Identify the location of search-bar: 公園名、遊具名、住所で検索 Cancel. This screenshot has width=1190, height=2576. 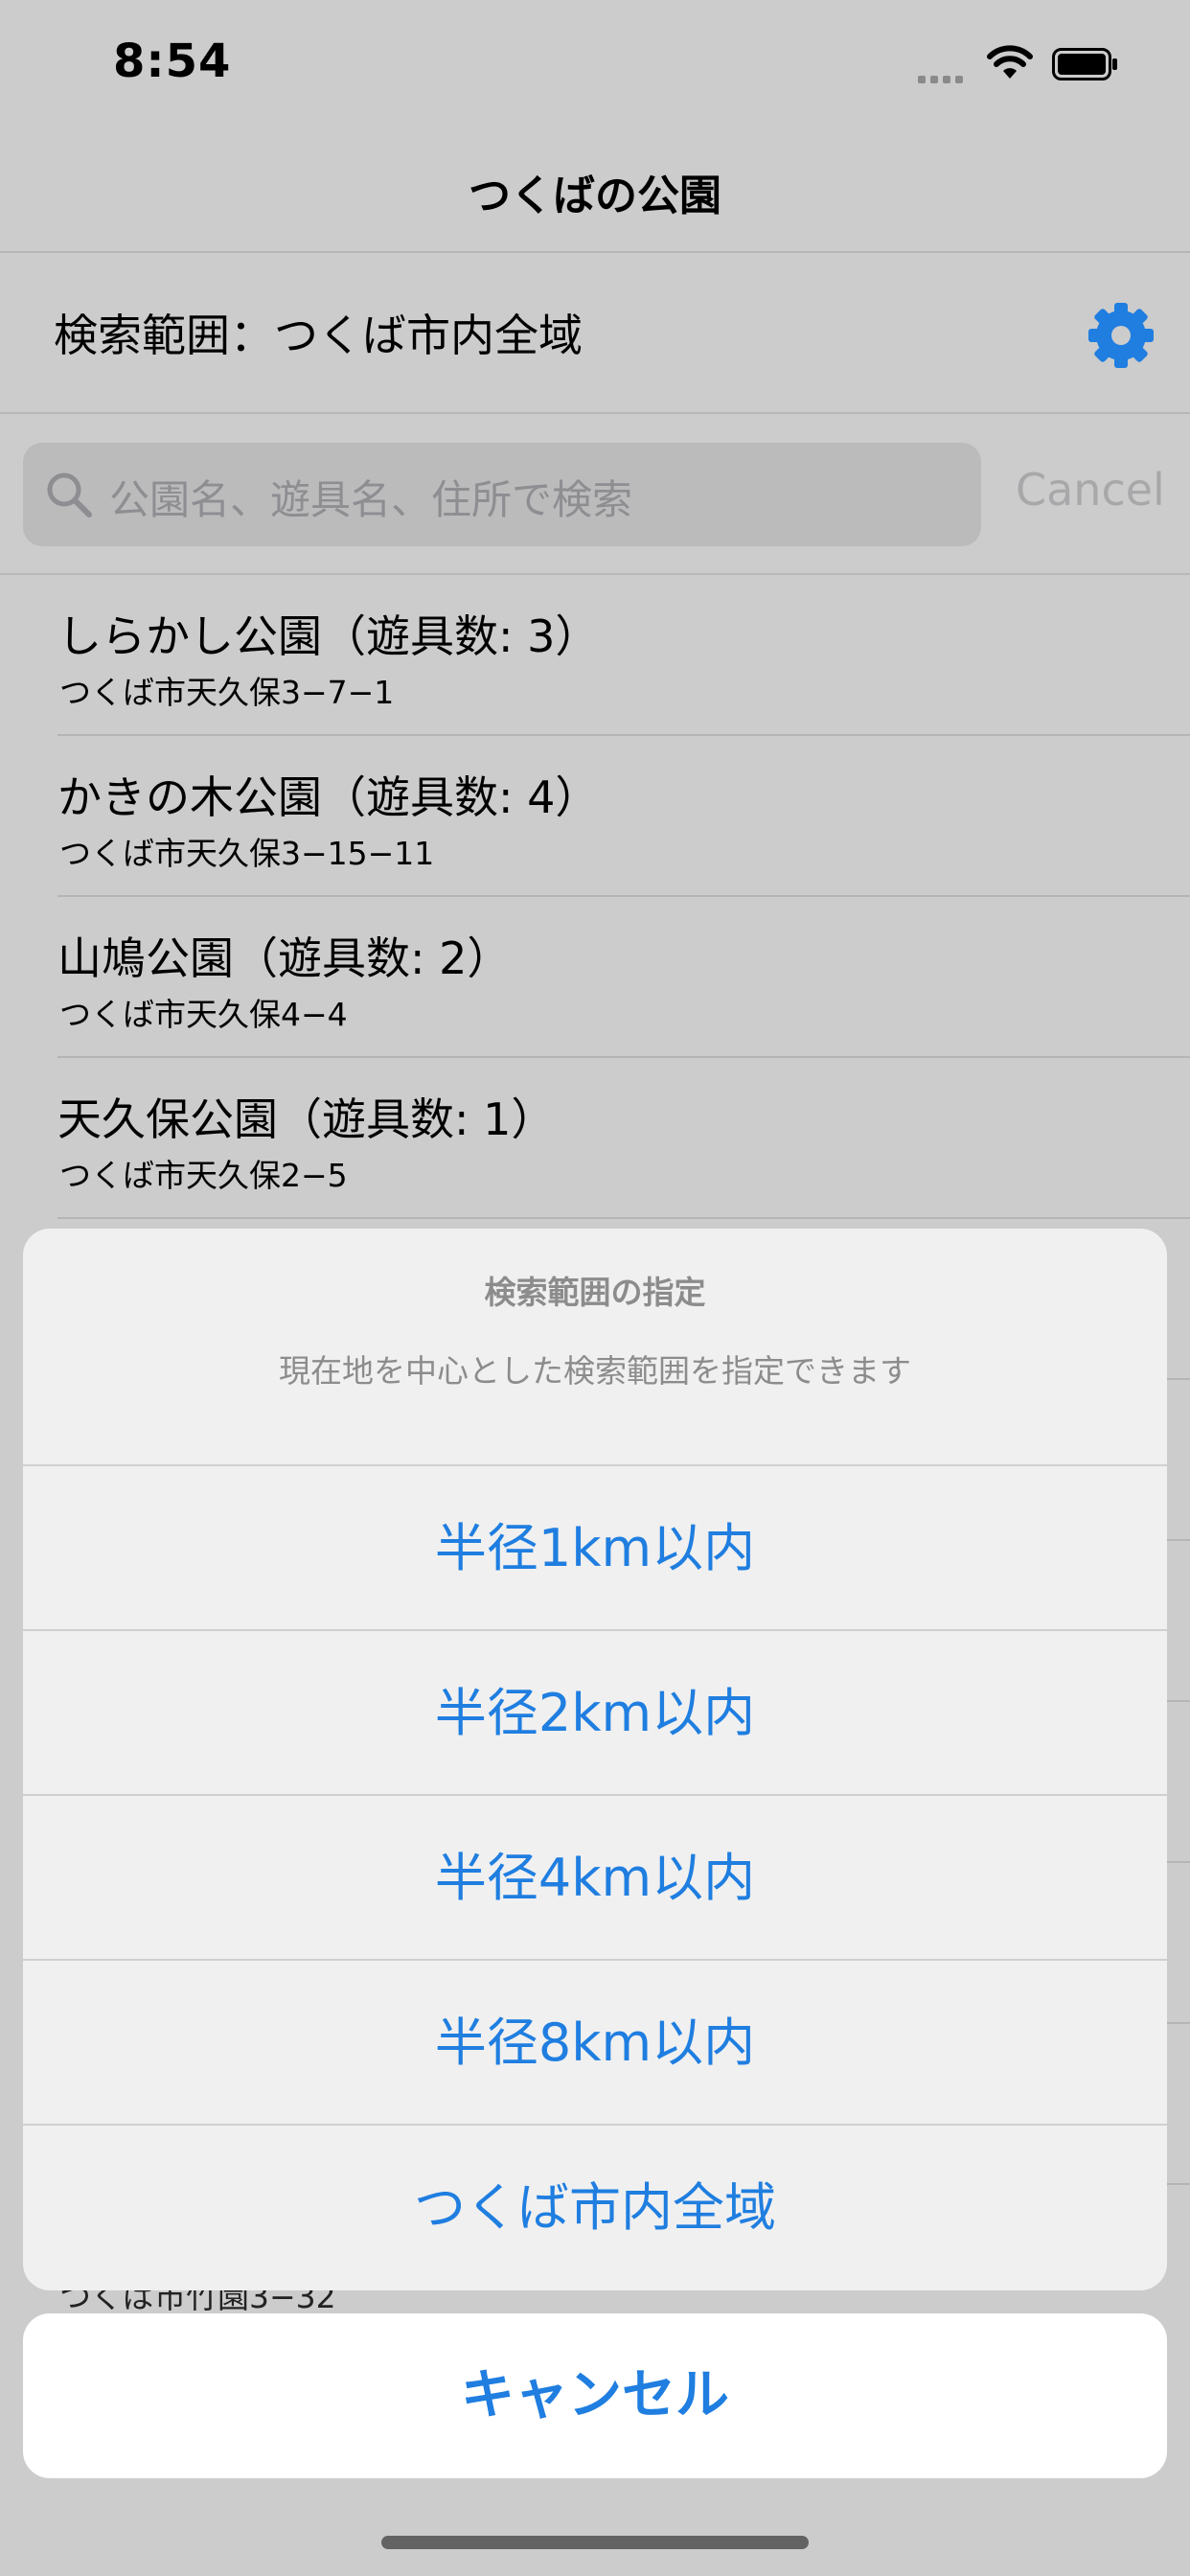
(595, 494).